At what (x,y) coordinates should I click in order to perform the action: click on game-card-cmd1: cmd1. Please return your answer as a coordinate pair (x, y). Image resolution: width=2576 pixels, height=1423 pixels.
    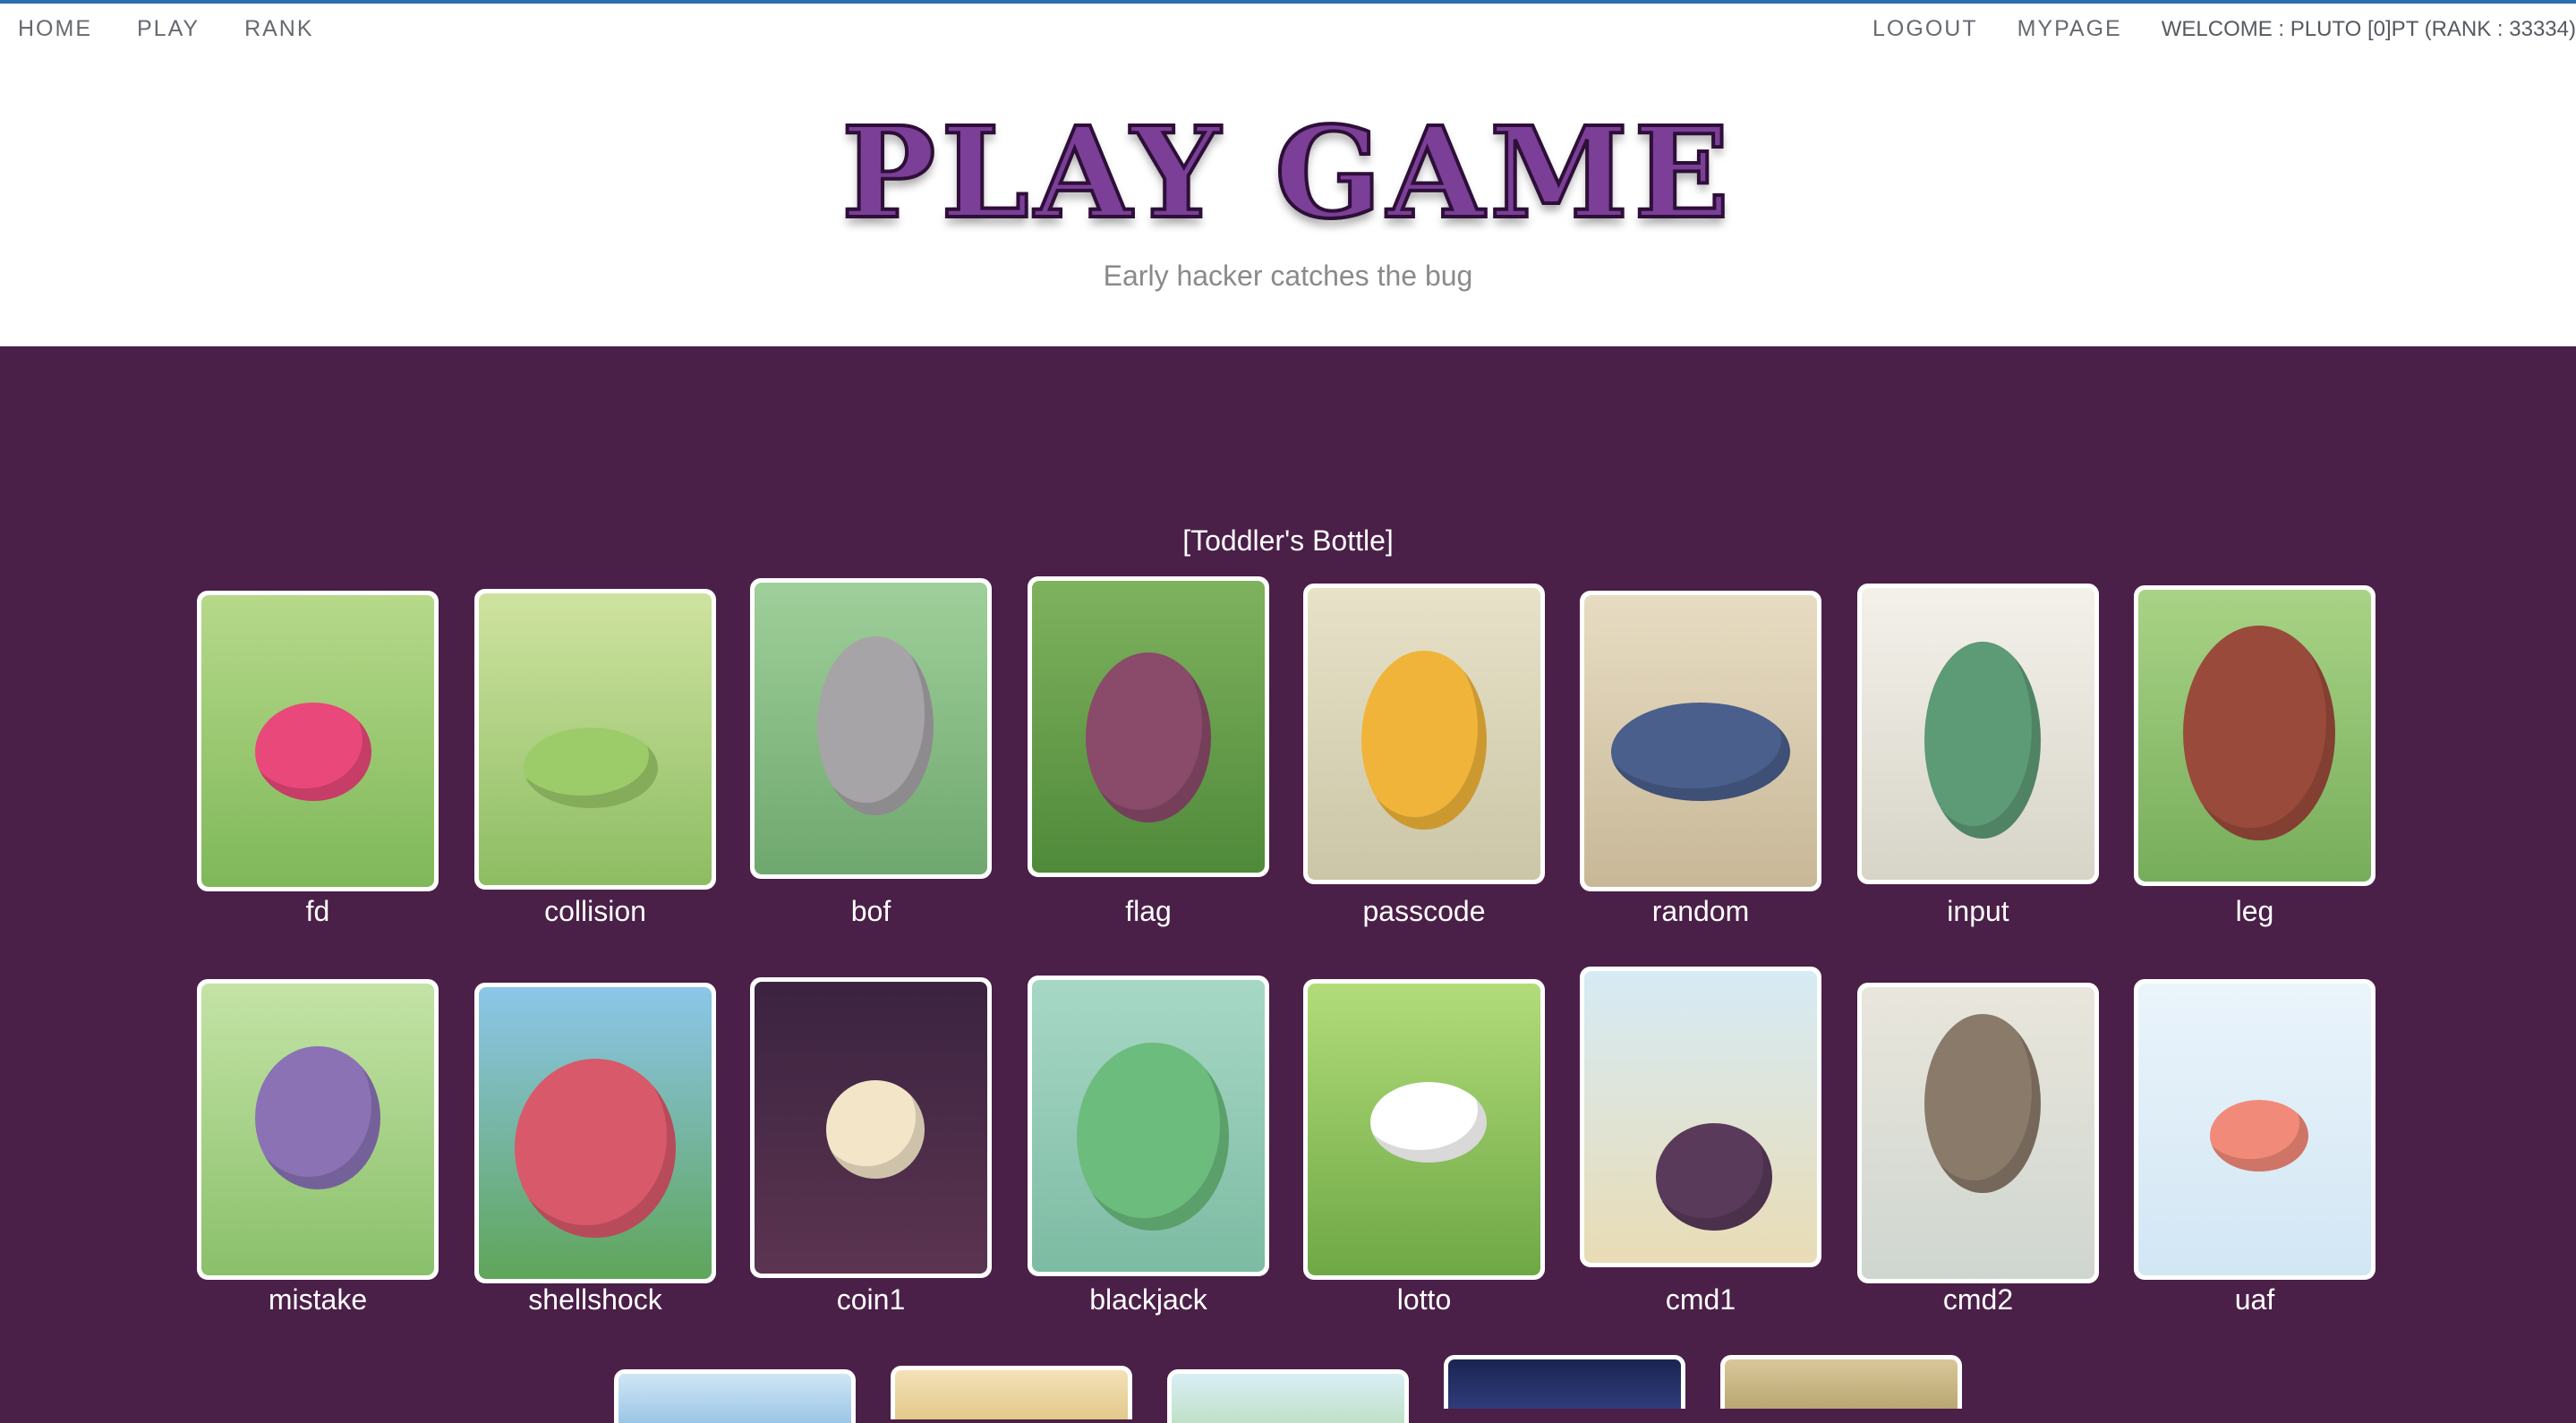
    Looking at the image, I should click on (1700, 1141).